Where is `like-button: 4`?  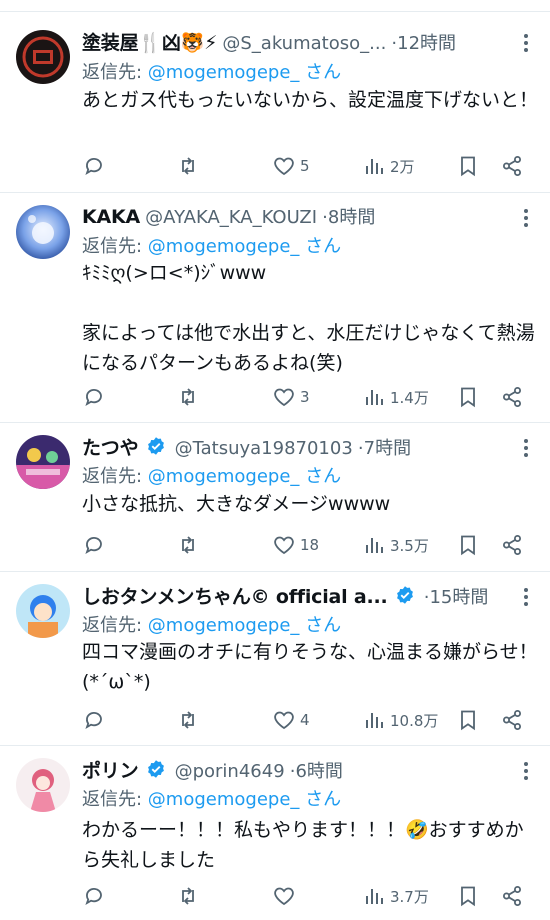 like-button: 4 is located at coordinates (291, 720).